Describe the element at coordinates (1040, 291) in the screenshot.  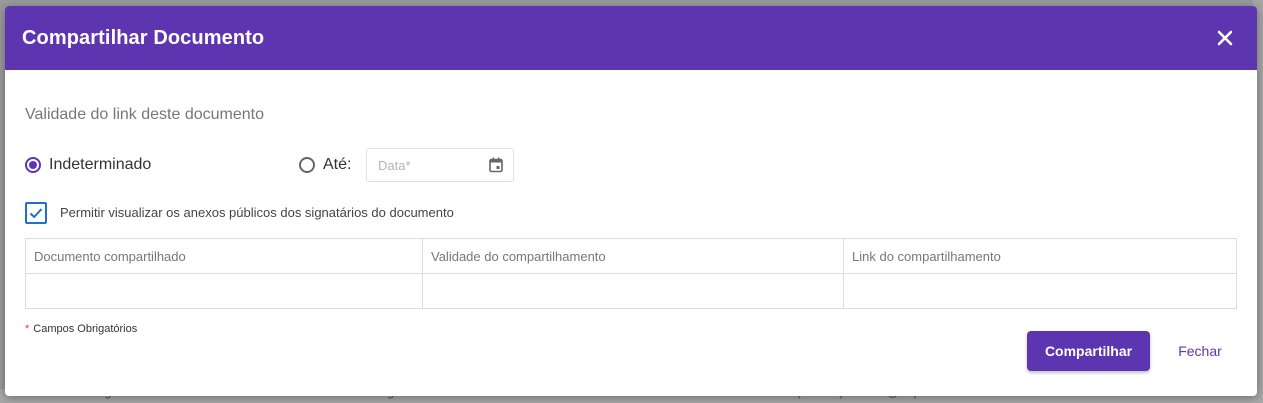
I see `table-cell-link` at that location.